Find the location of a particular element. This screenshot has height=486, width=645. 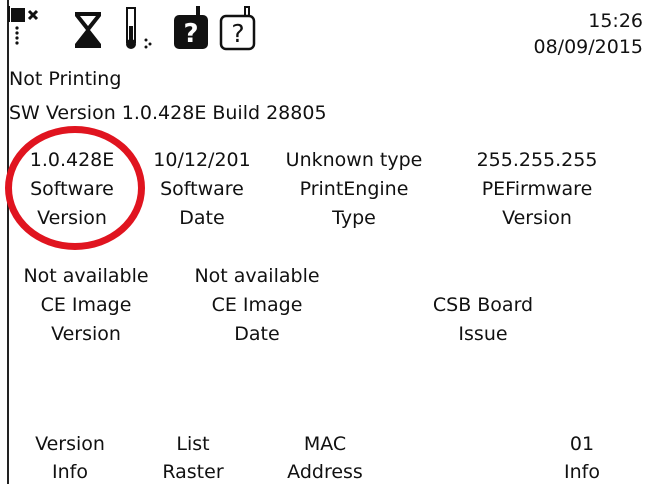

info-value: 255.255.255 is located at coordinates (537, 160).